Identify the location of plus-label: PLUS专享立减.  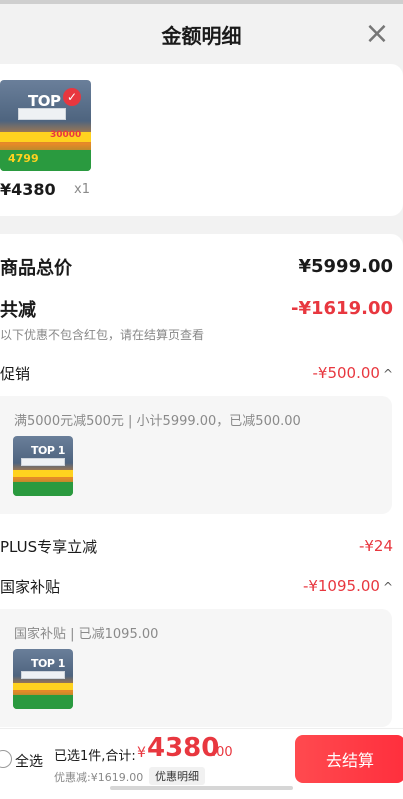
(49, 547).